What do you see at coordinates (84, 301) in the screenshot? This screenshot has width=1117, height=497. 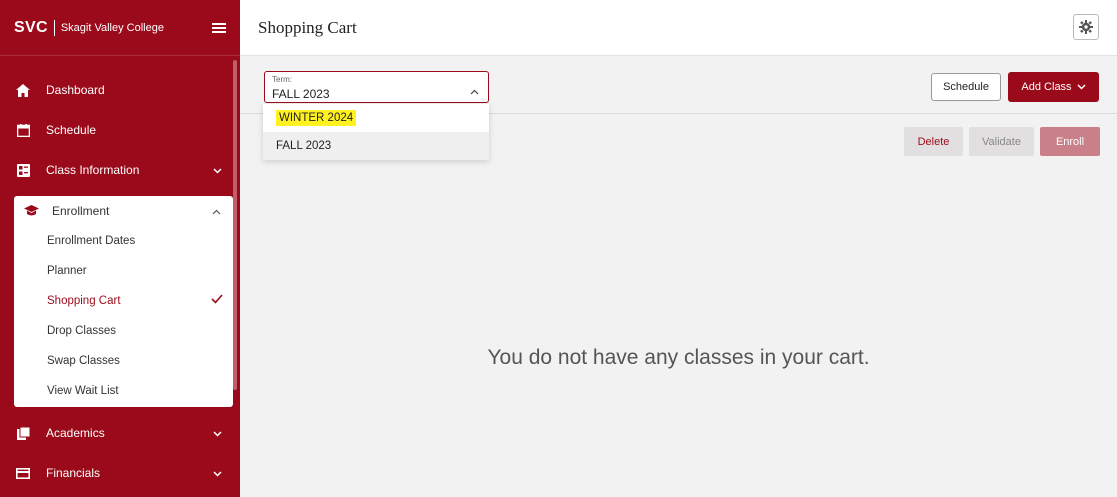 I see `sidebar-subitem-label: Shopping Cart` at bounding box center [84, 301].